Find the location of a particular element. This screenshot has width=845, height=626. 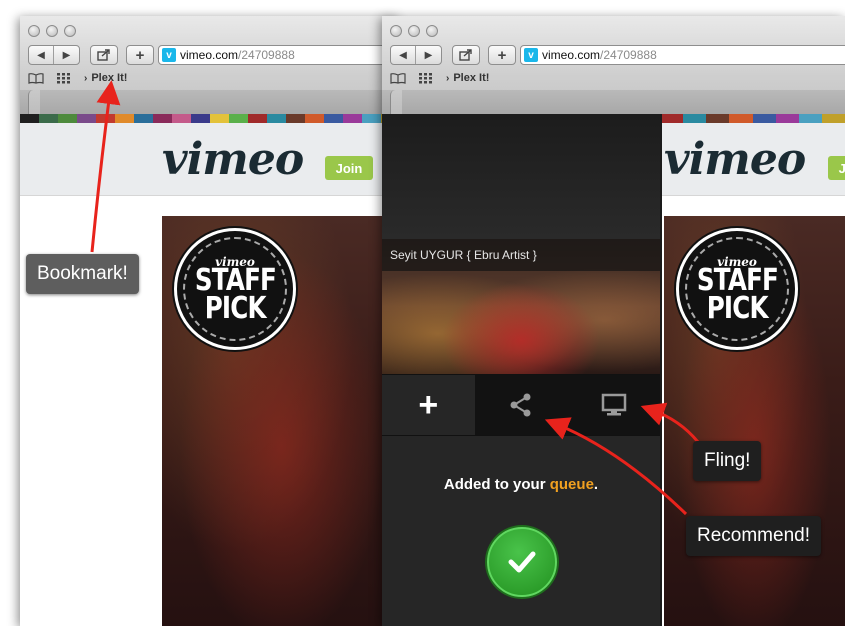

vimeo-favicon: v is located at coordinates (169, 55).